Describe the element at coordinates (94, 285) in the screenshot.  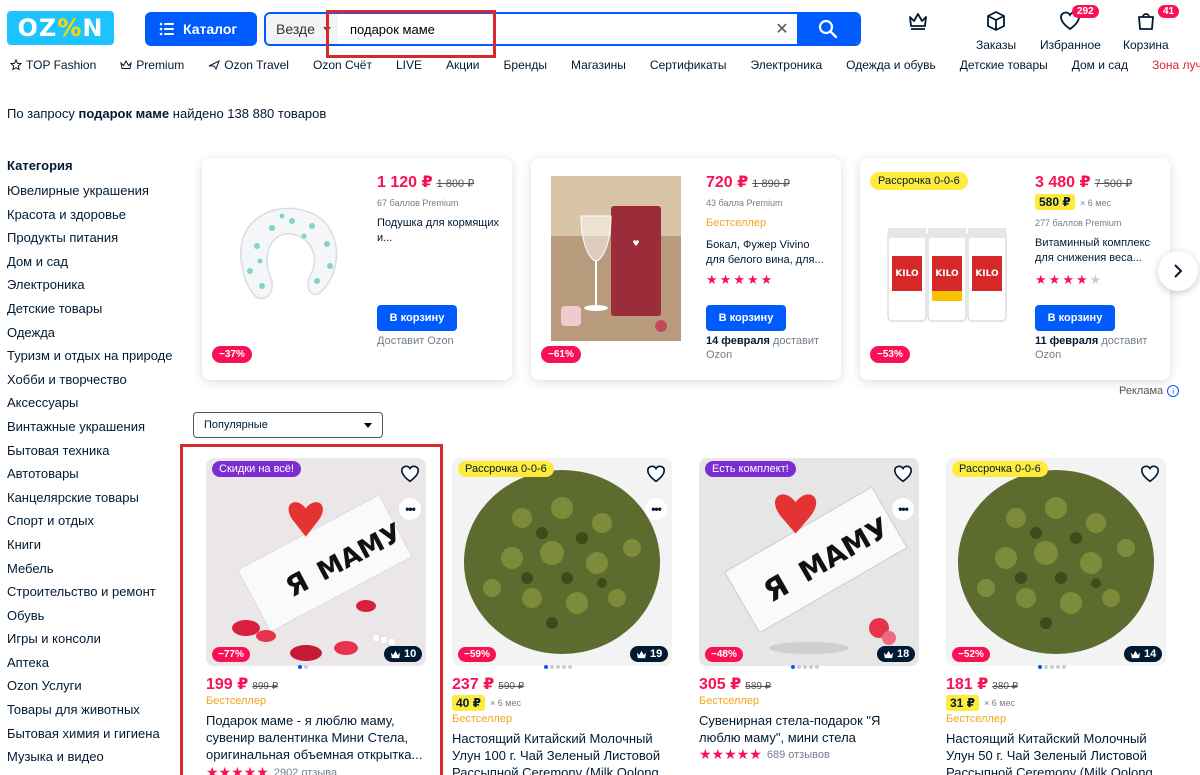
I see `category-item: Электроника` at that location.